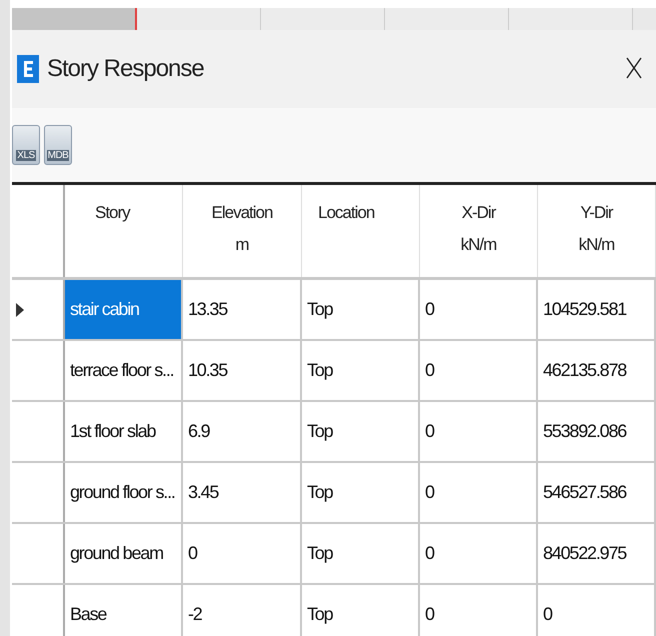  Describe the element at coordinates (597, 231) in the screenshot. I see `column-header: Y-Dir kN/m` at that location.